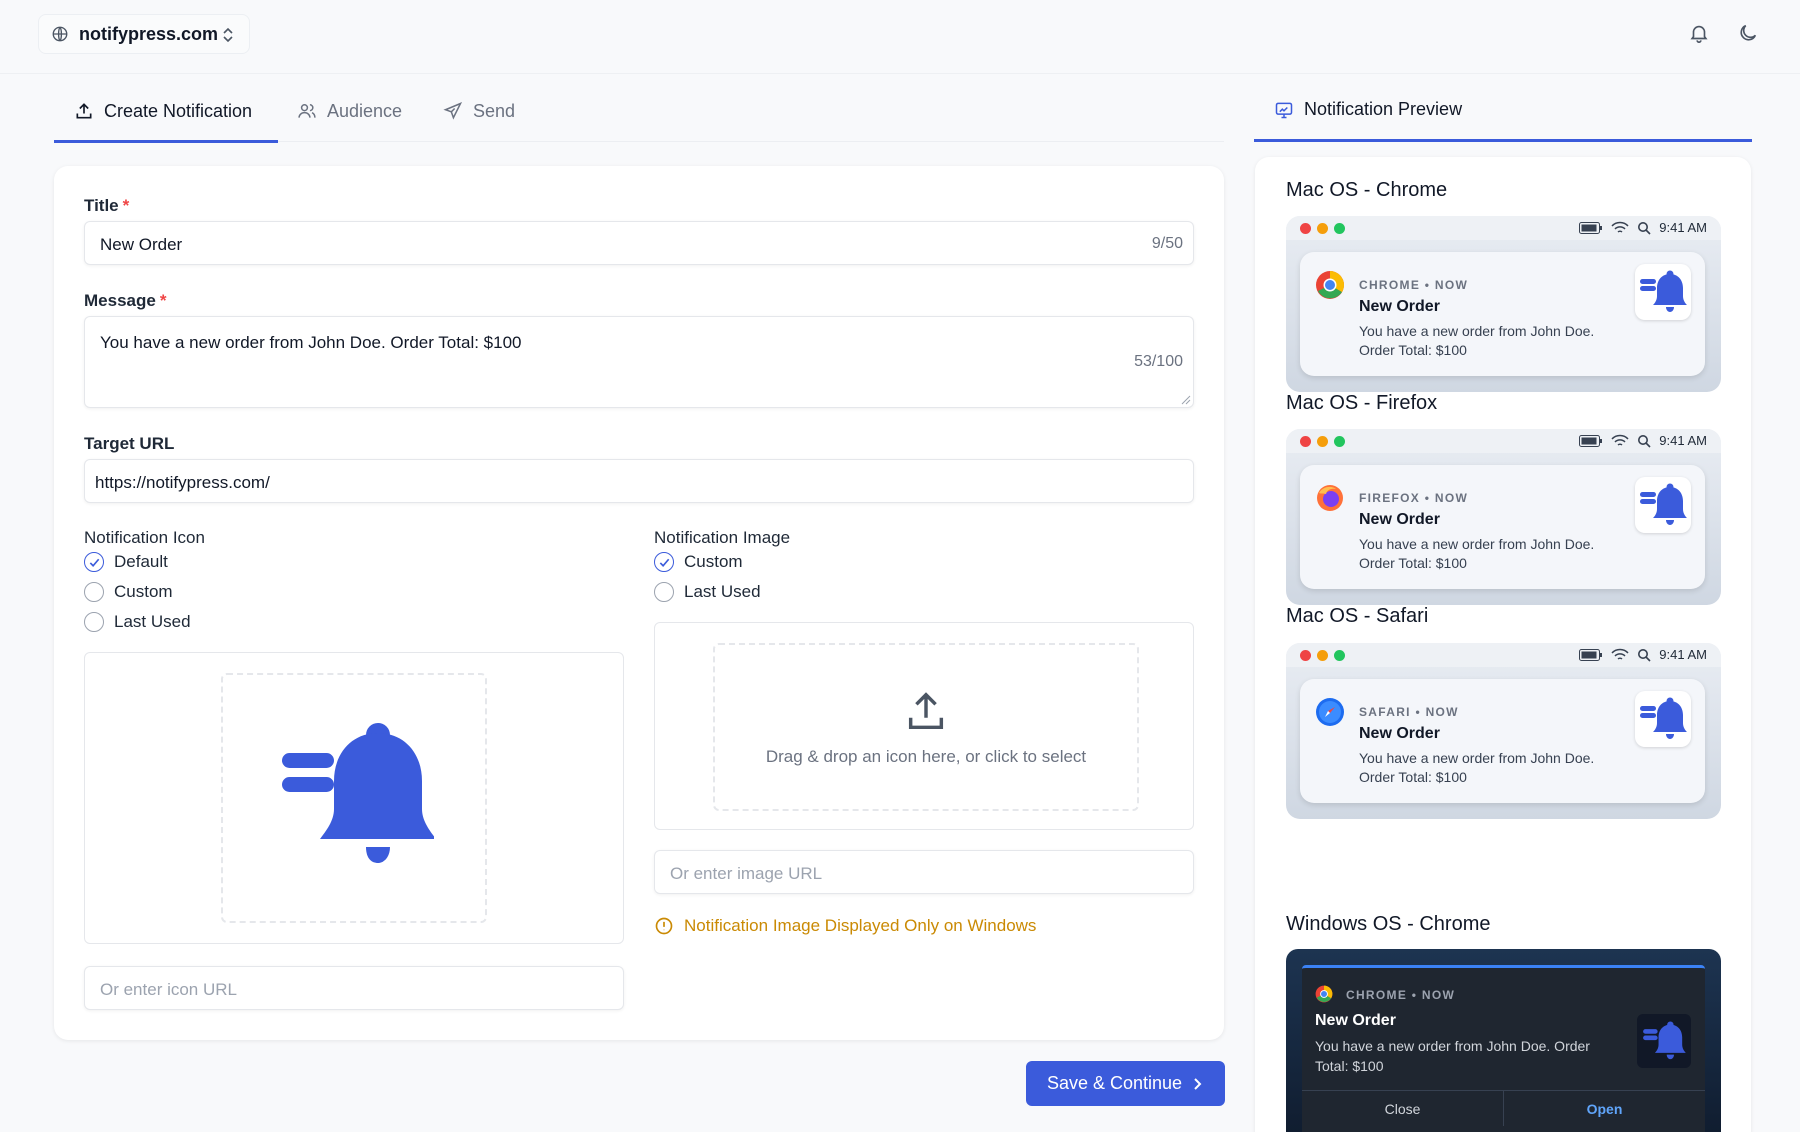 The image size is (1800, 1132). What do you see at coordinates (307, 111) in the screenshot?
I see `users-icon` at bounding box center [307, 111].